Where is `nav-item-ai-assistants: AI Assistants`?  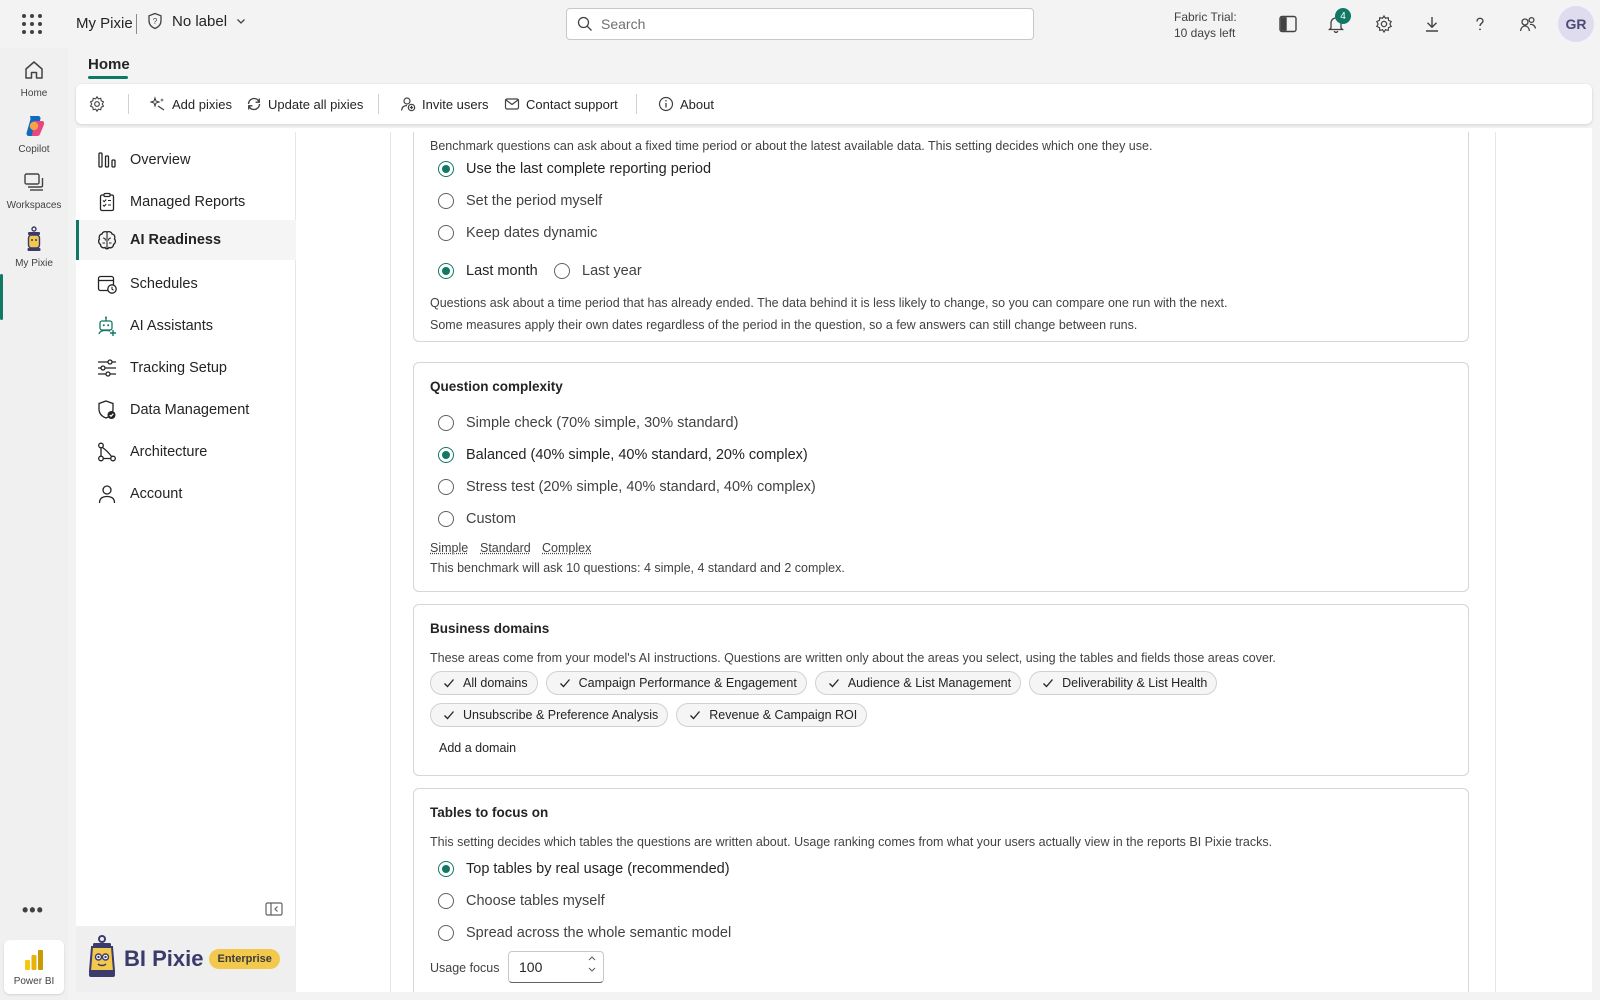
nav-item-ai-assistants: AI Assistants is located at coordinates (186, 326).